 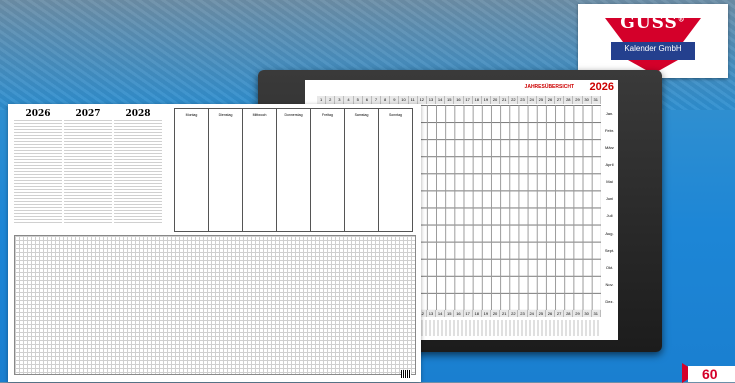 What do you see at coordinates (328, 170) in the screenshot?
I see `weekday-column: Freitag` at bounding box center [328, 170].